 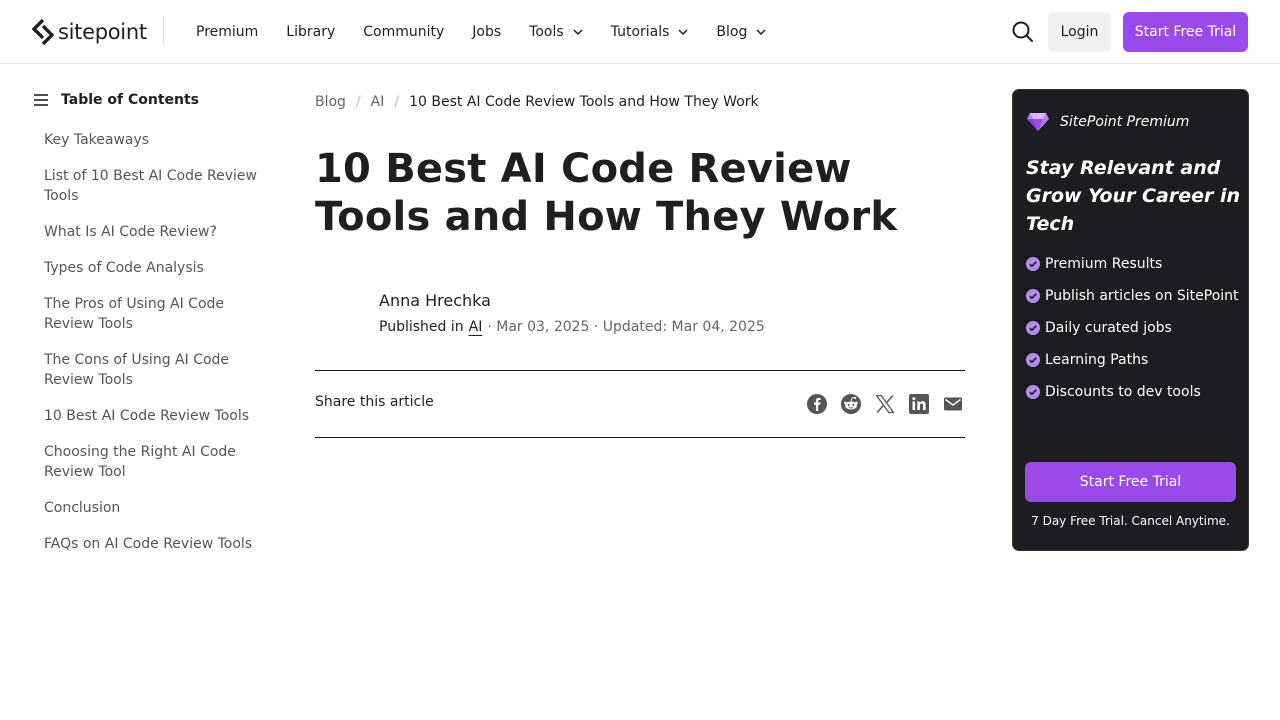 I want to click on toc-item: Key Takeaways, so click(x=154, y=140).